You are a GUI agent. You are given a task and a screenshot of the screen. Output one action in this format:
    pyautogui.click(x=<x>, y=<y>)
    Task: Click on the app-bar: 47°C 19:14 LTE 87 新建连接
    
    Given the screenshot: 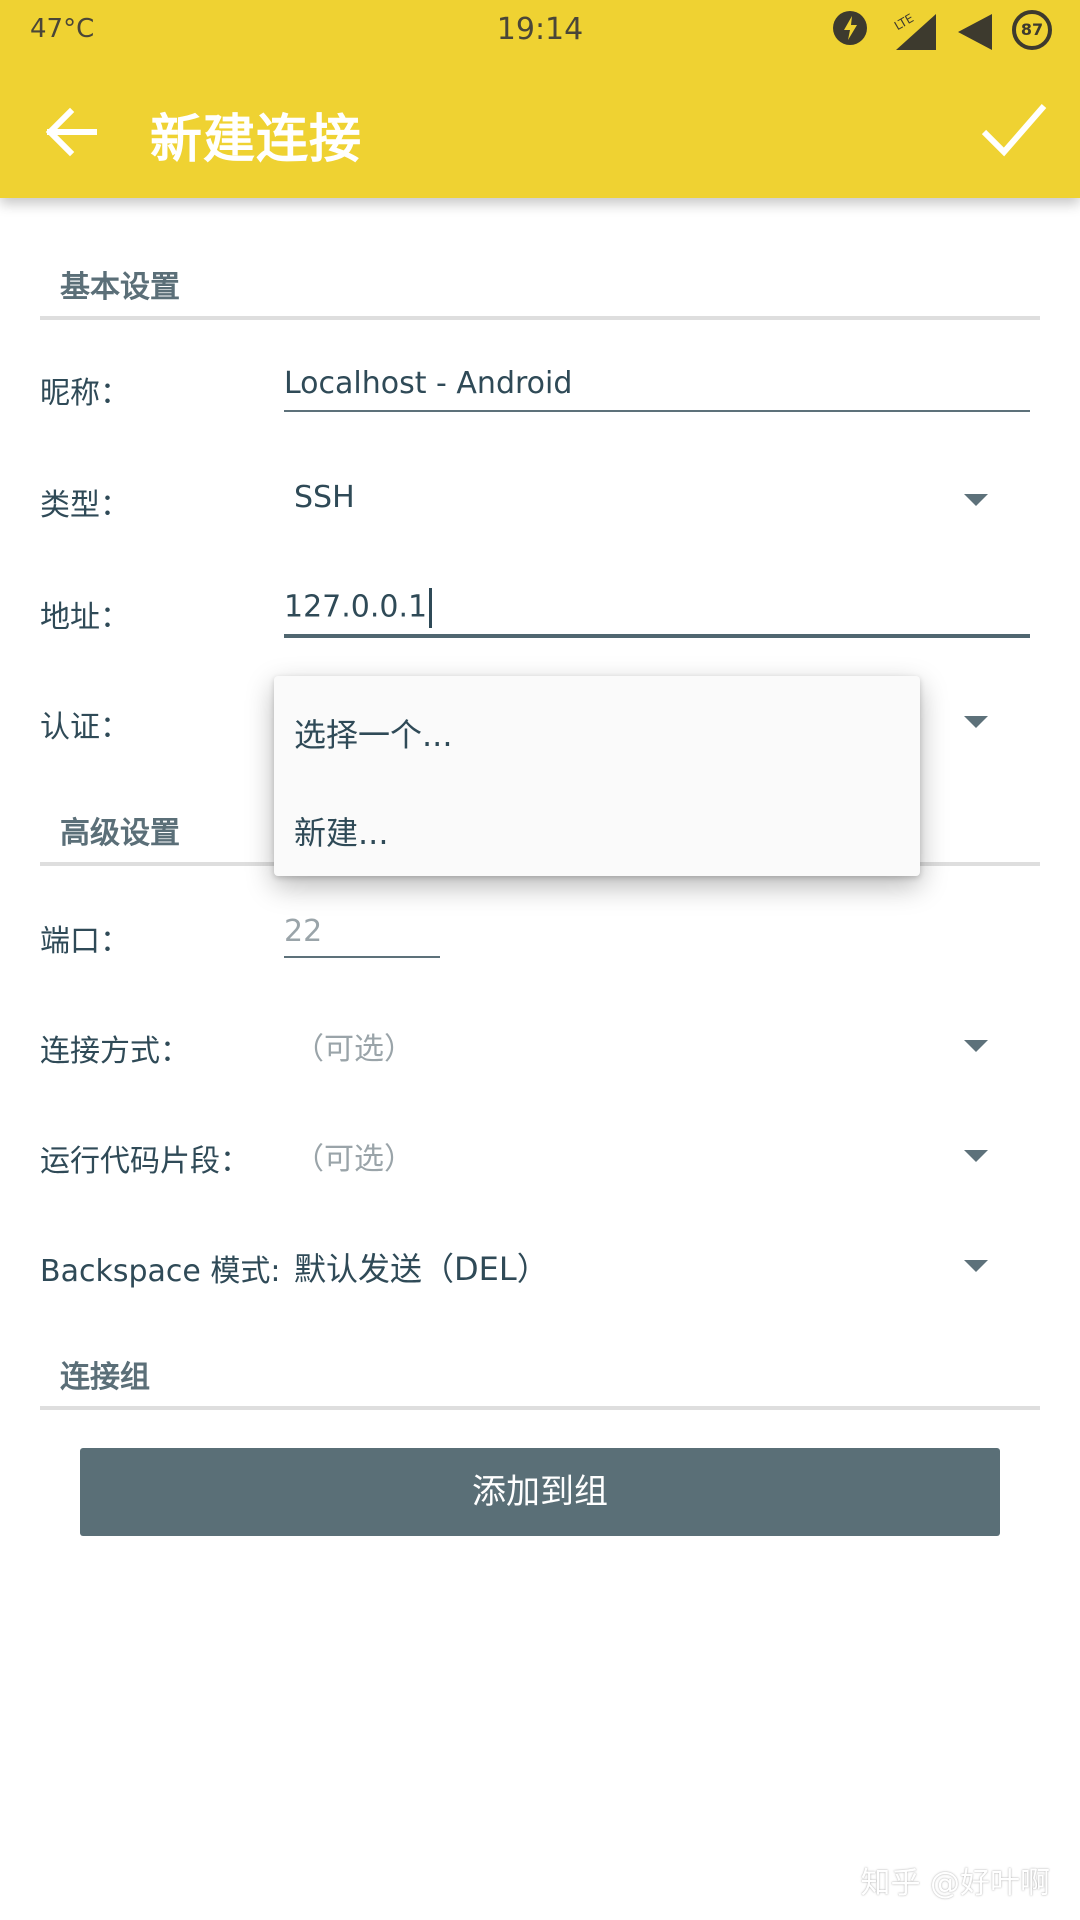 What is the action you would take?
    pyautogui.click(x=540, y=99)
    